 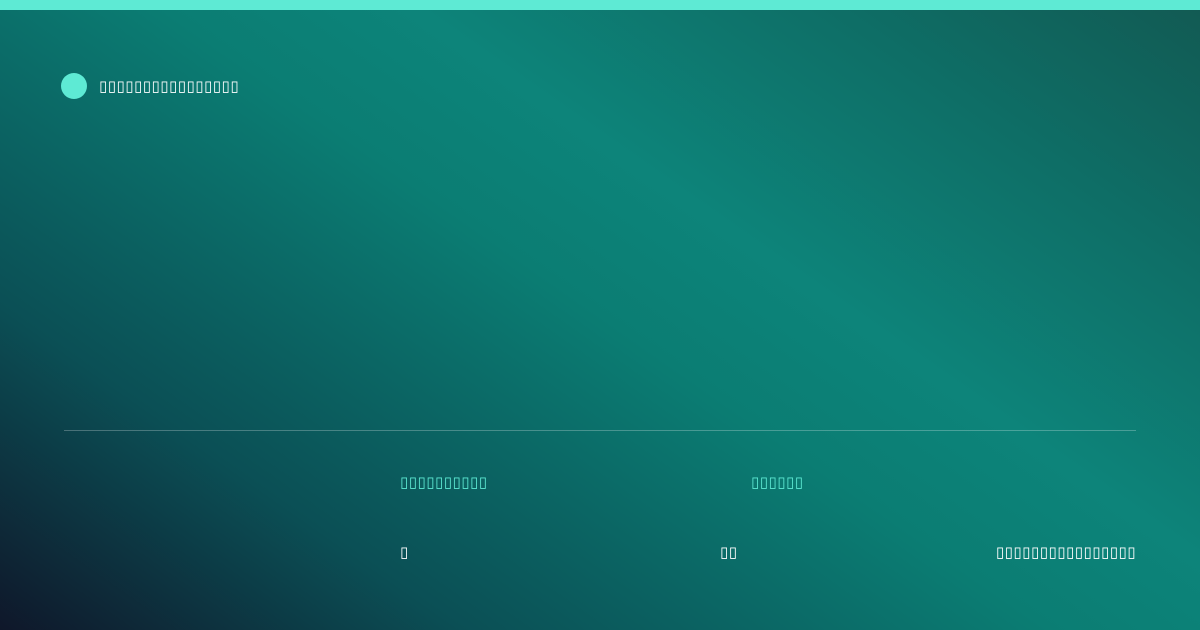 I want to click on meta-value-2: ▯▯, so click(x=729, y=552).